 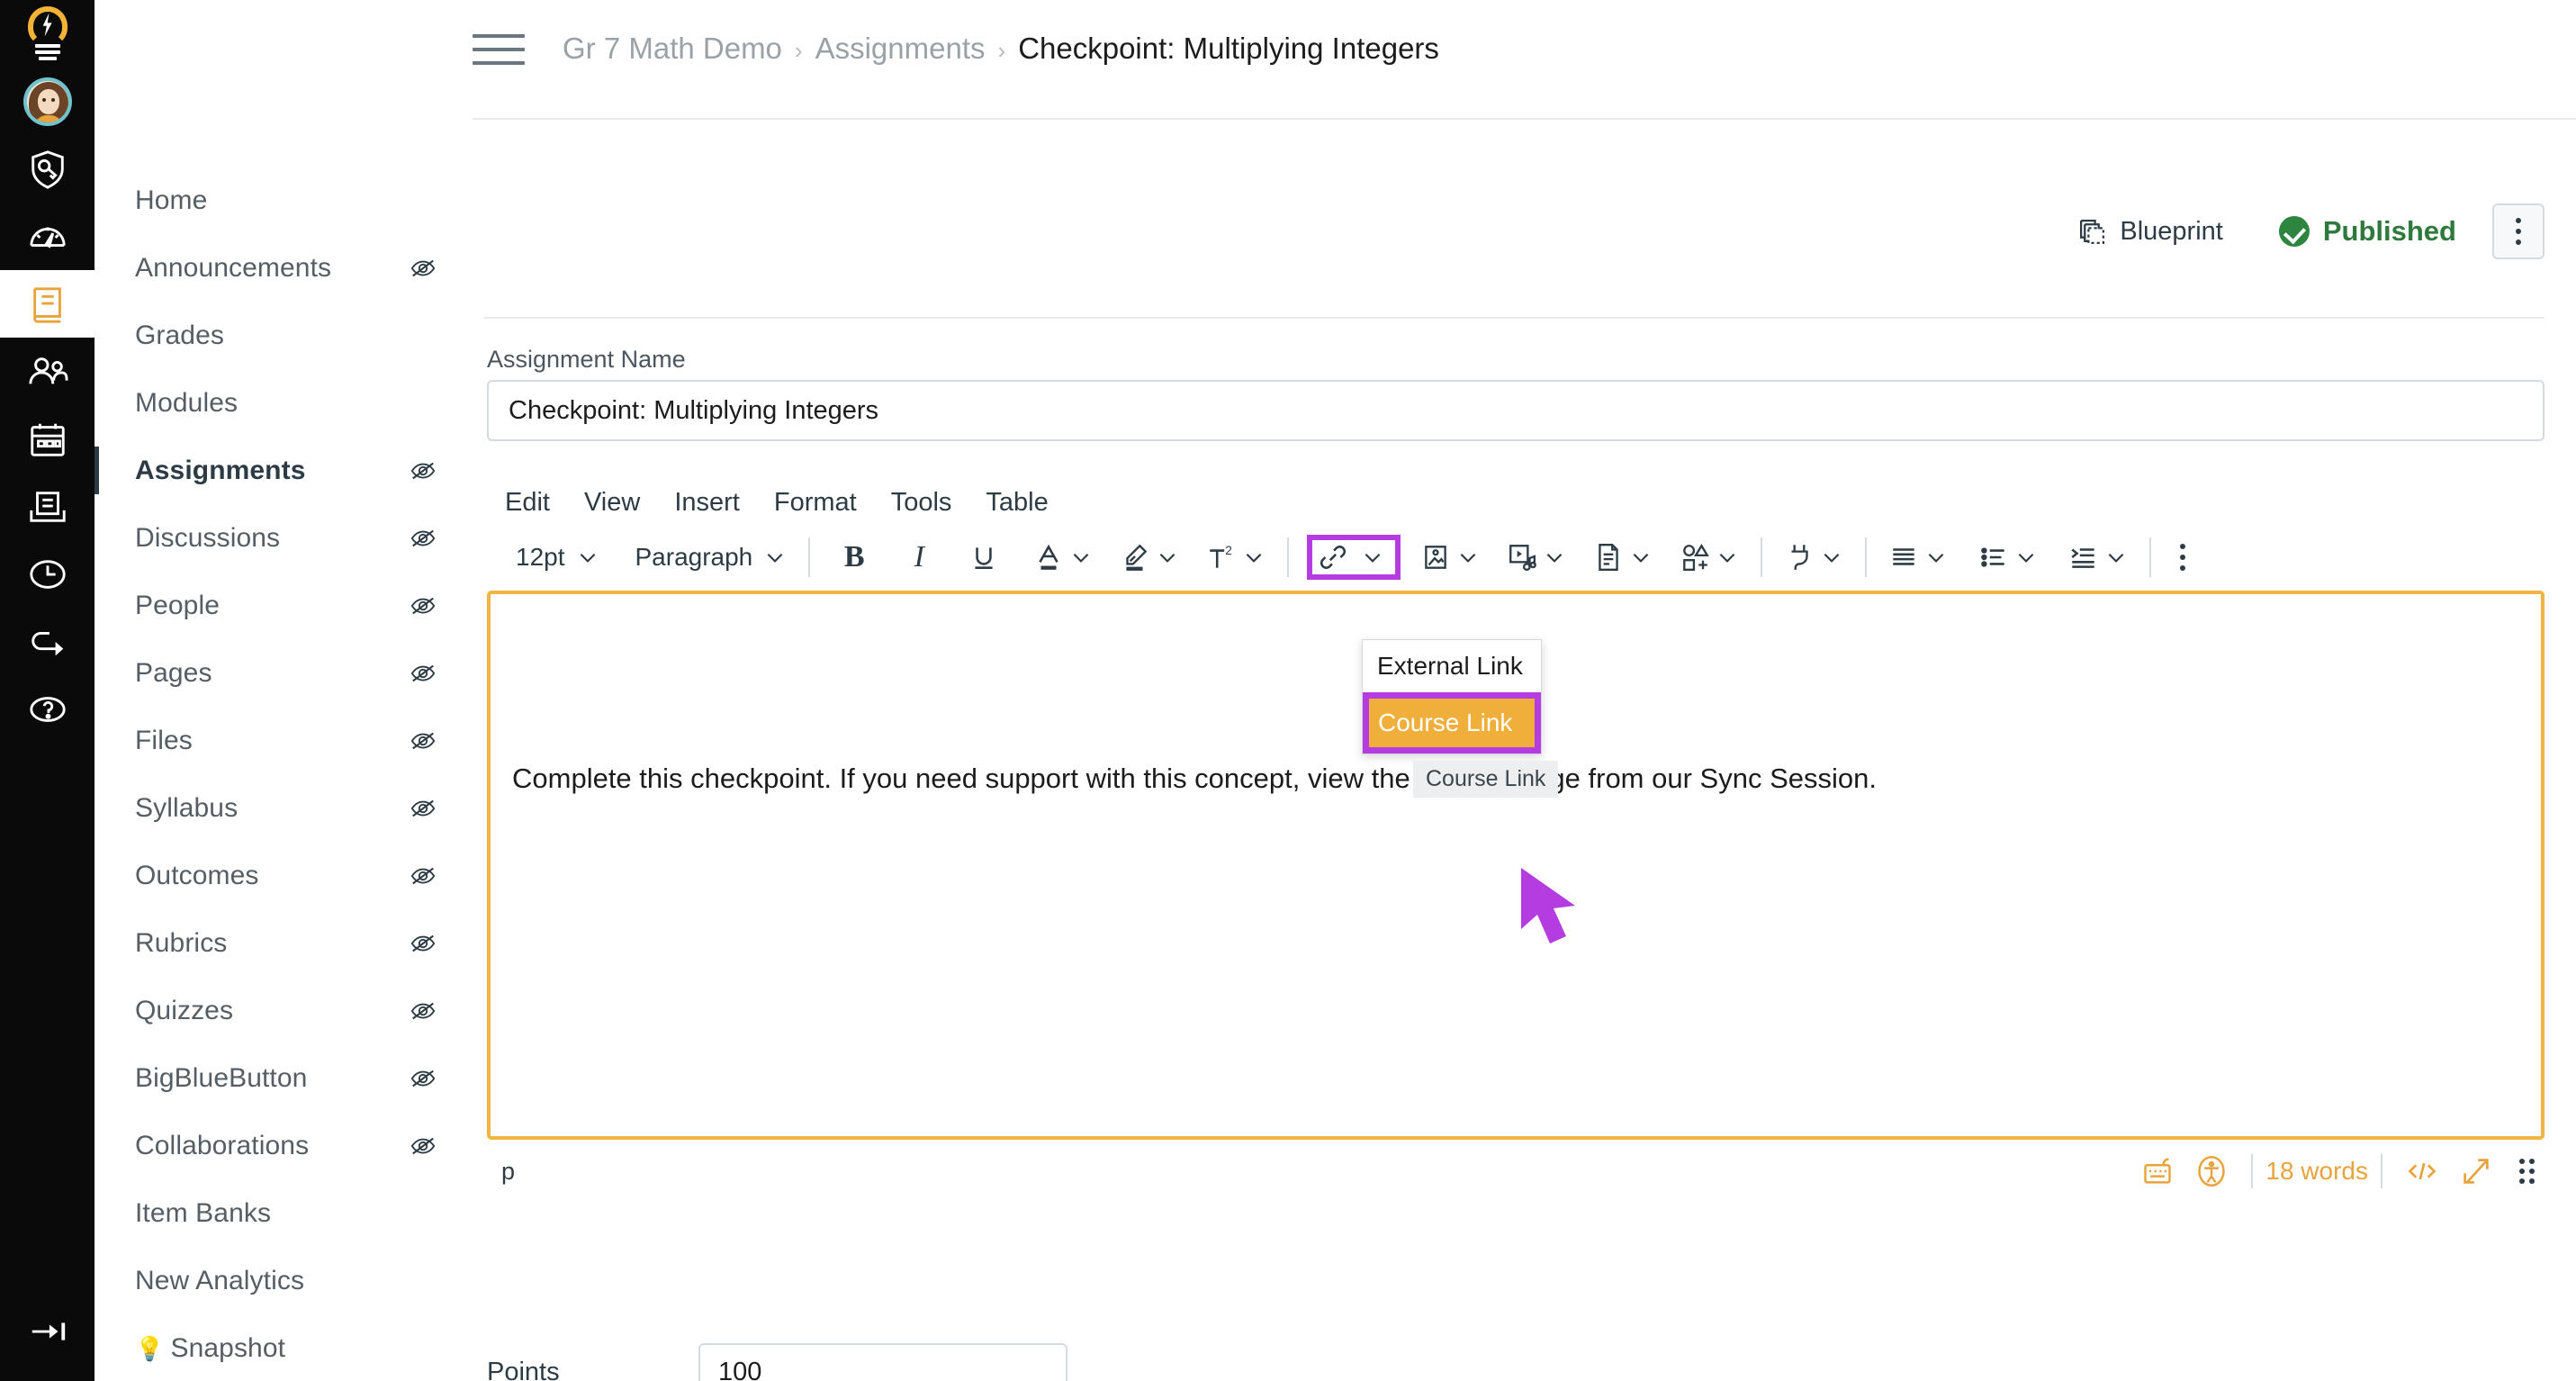 What do you see at coordinates (2294, 231) in the screenshot?
I see `check-circle-icon` at bounding box center [2294, 231].